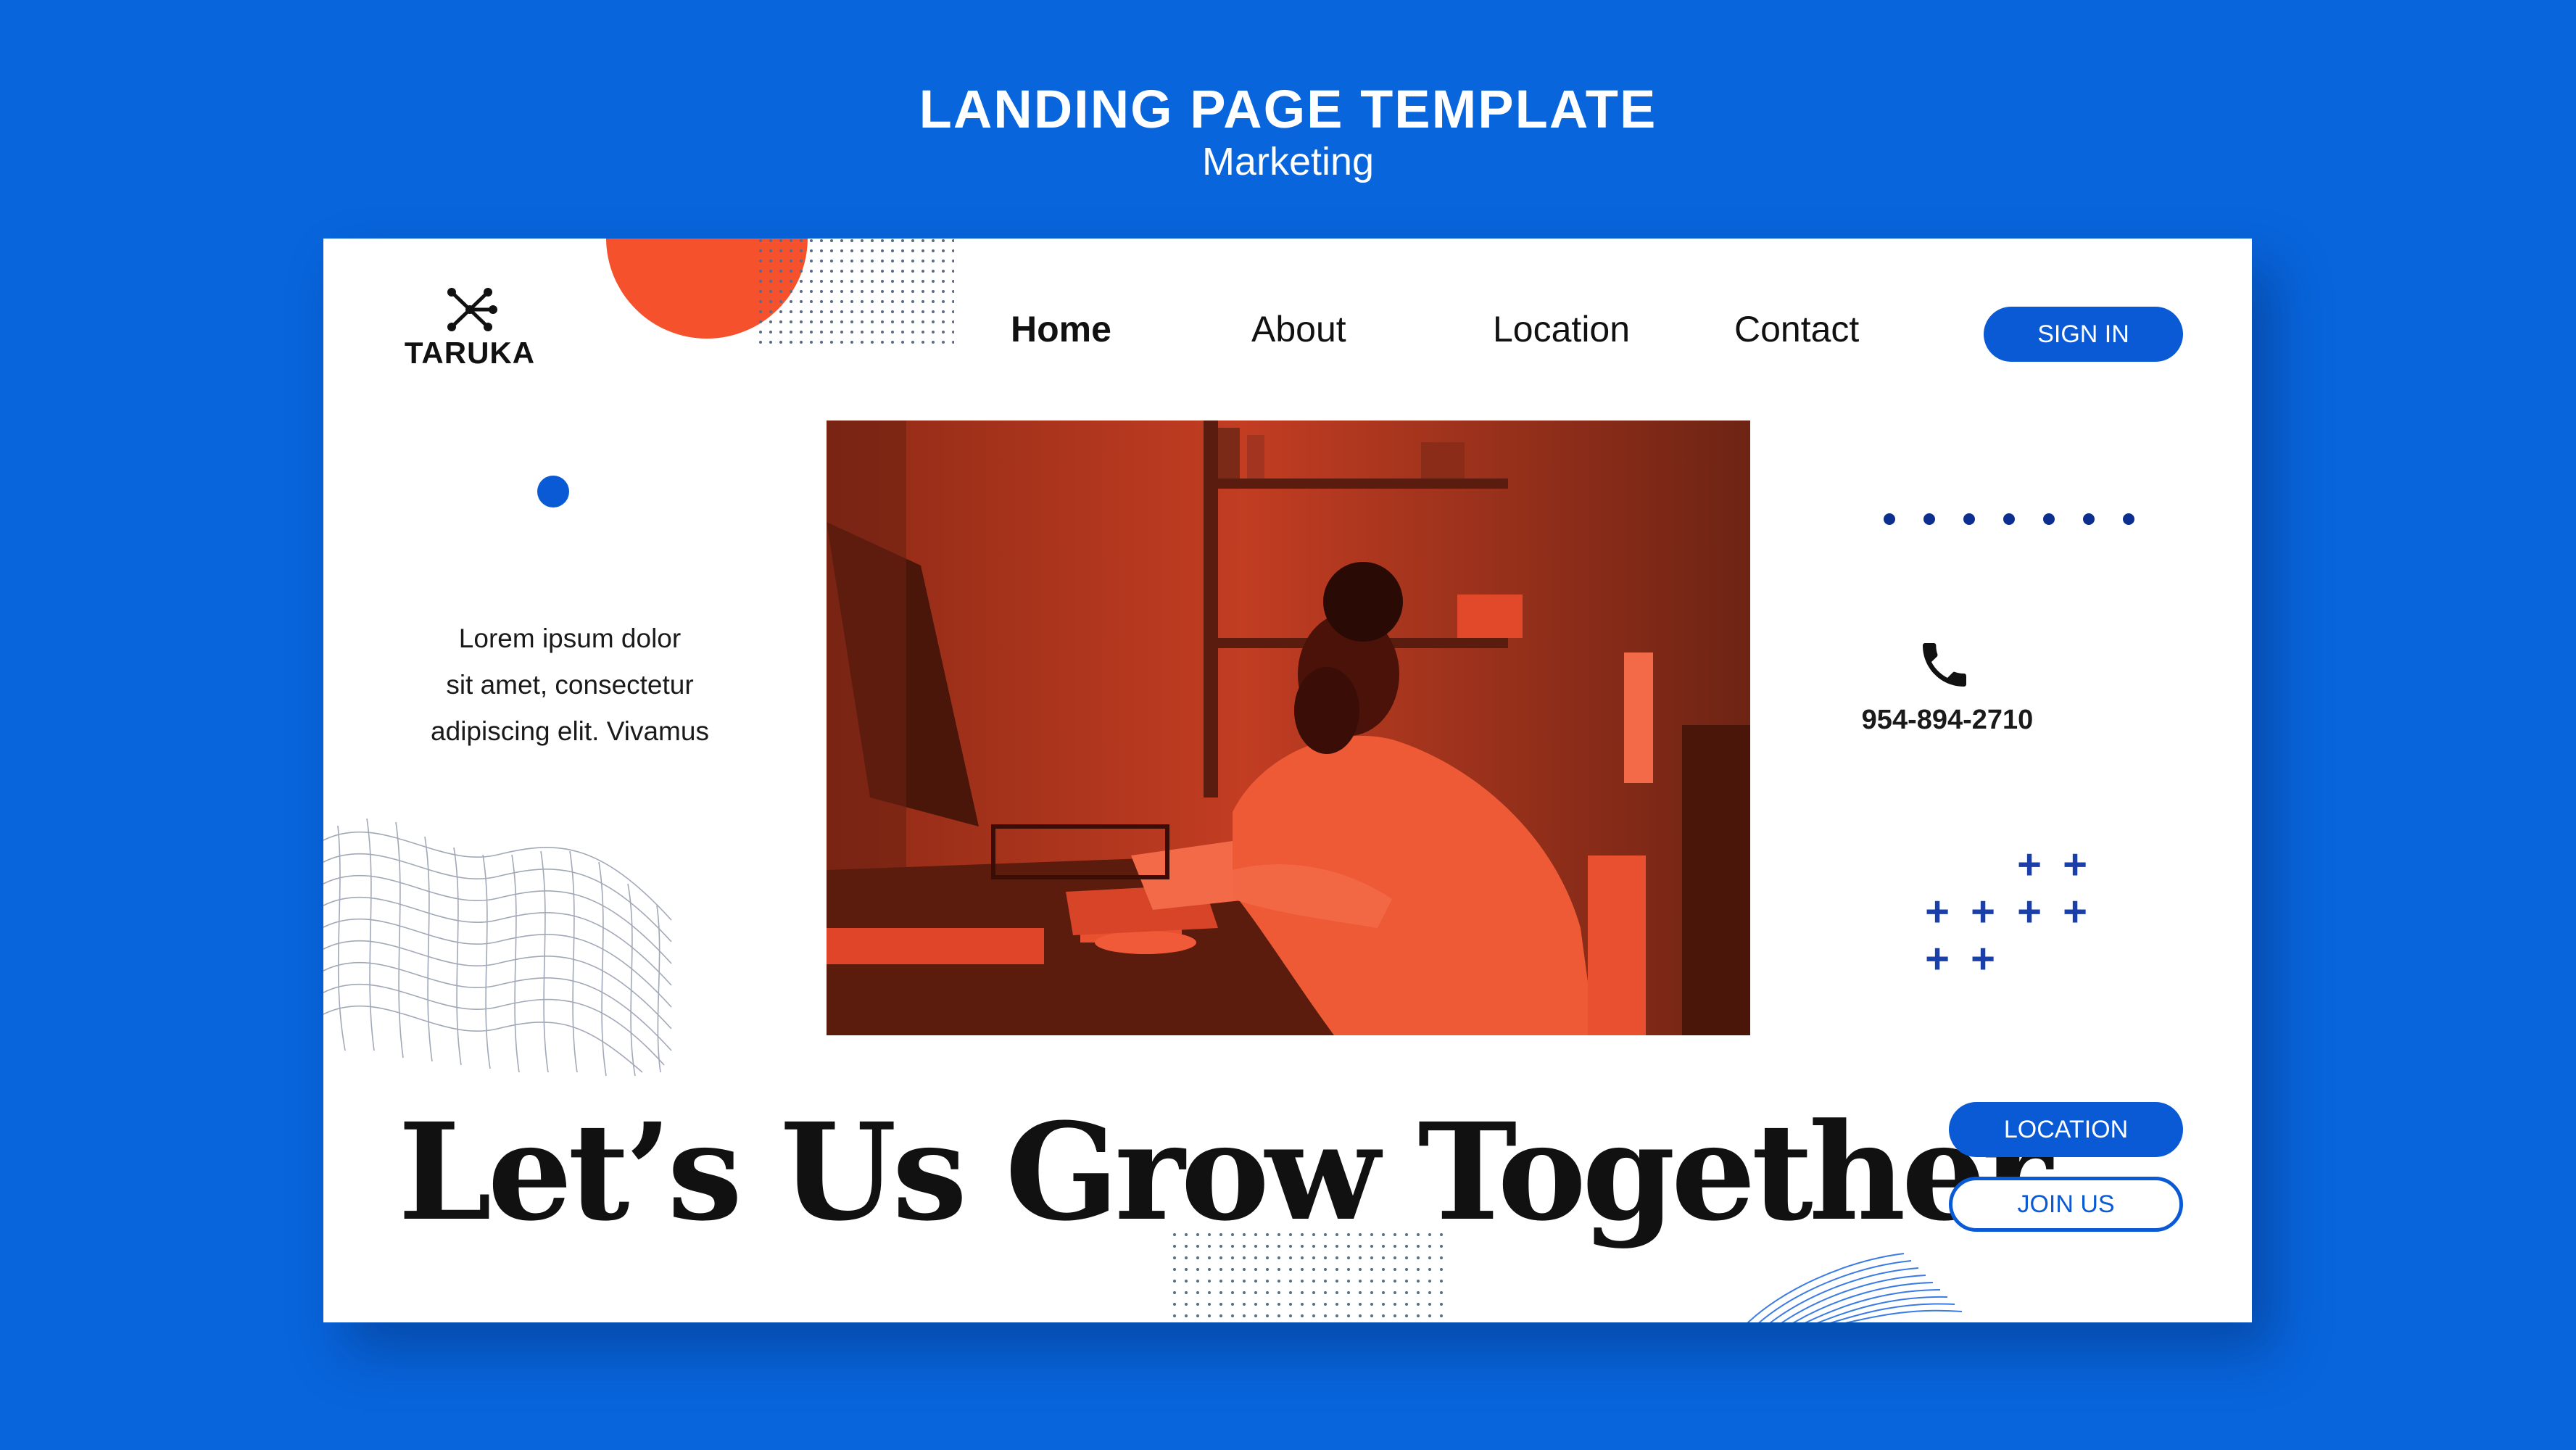  Describe the element at coordinates (1061, 329) in the screenshot. I see `nav-item-home: Home` at that location.